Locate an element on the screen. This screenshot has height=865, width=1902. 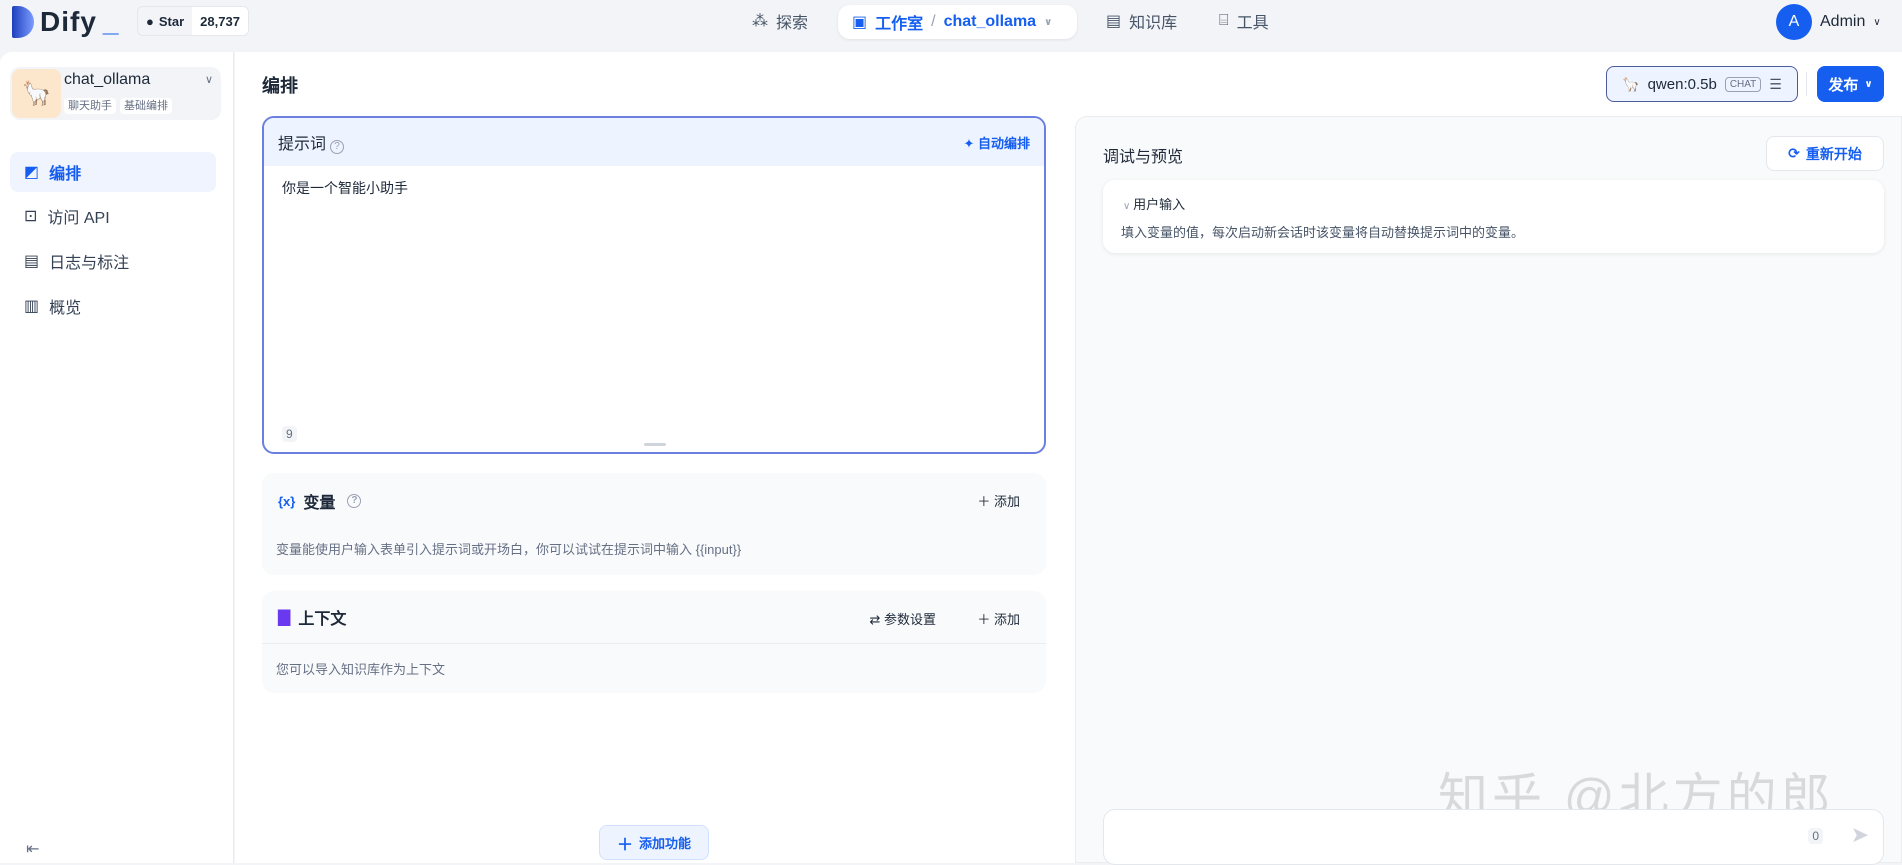
sidebar-item-logs: ▤ 日志与标注 is located at coordinates (113, 261).